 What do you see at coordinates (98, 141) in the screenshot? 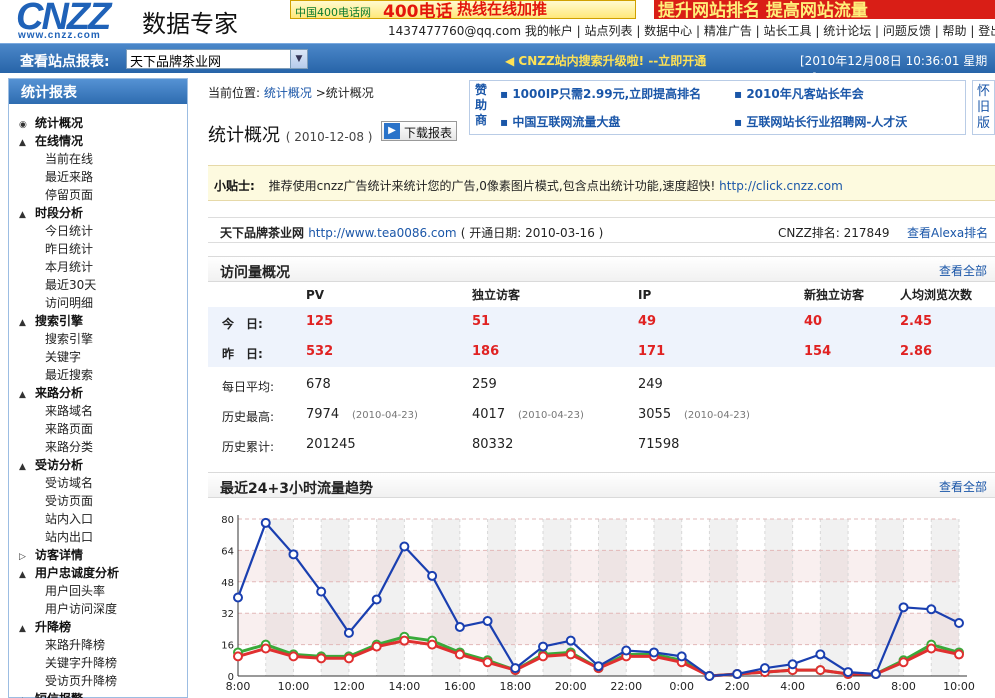
I see `sidebar-group: ▲ 在线情况` at bounding box center [98, 141].